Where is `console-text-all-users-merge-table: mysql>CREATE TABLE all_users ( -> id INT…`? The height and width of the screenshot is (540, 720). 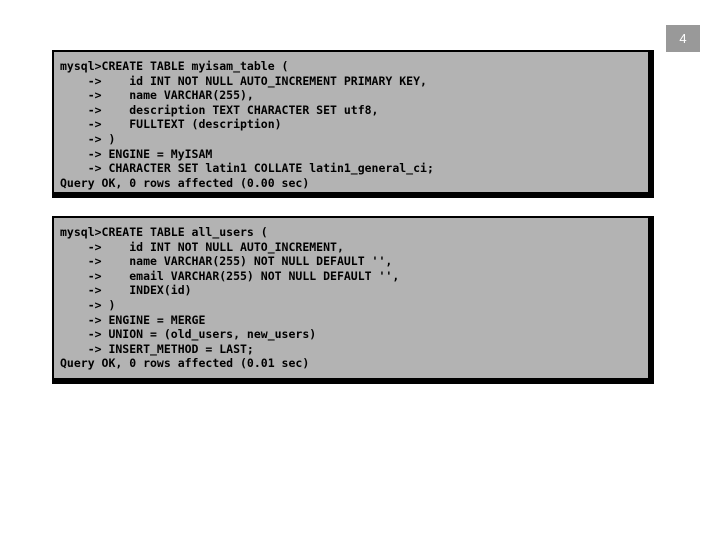
console-text-all-users-merge-table: mysql>CREATE TABLE all_users ( -> id INT… is located at coordinates (230, 298).